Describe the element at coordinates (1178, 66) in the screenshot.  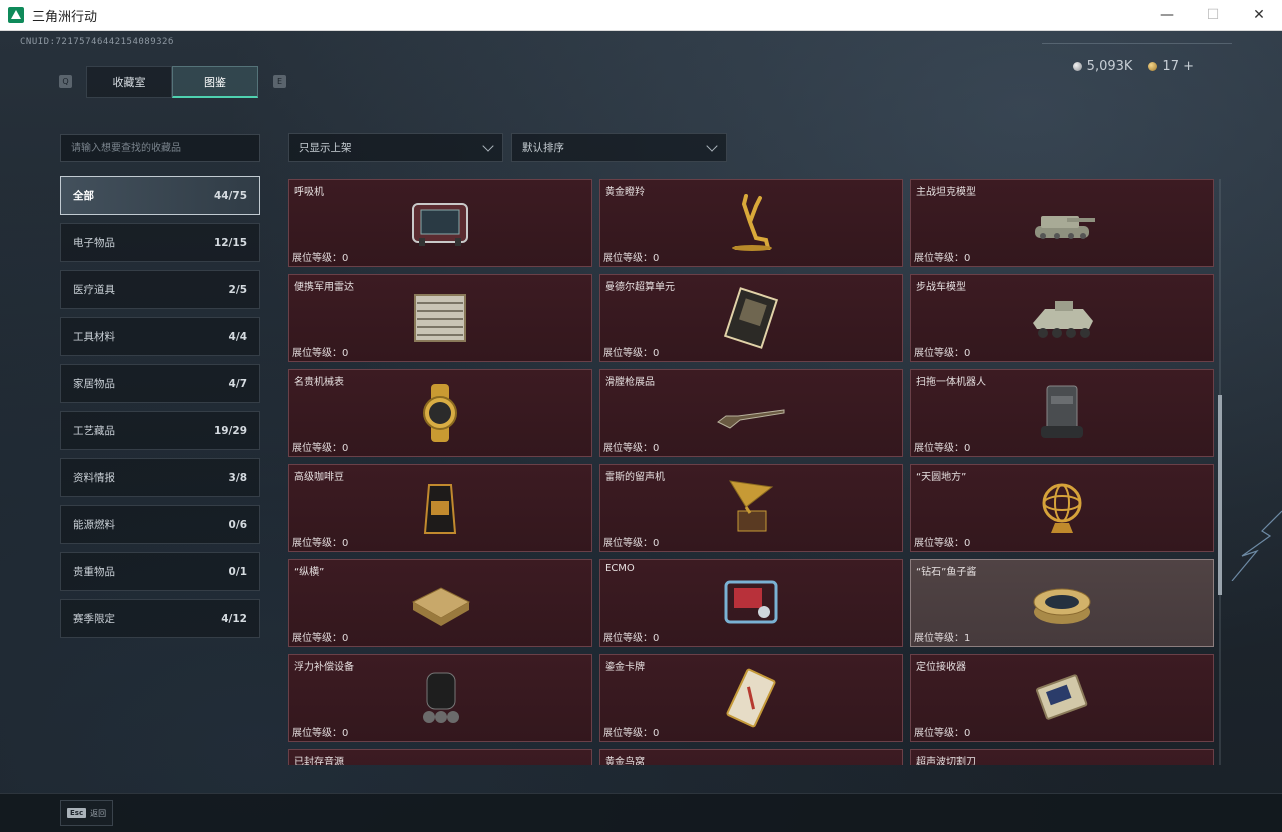
I see `currency-gold-value: 17 +` at that location.